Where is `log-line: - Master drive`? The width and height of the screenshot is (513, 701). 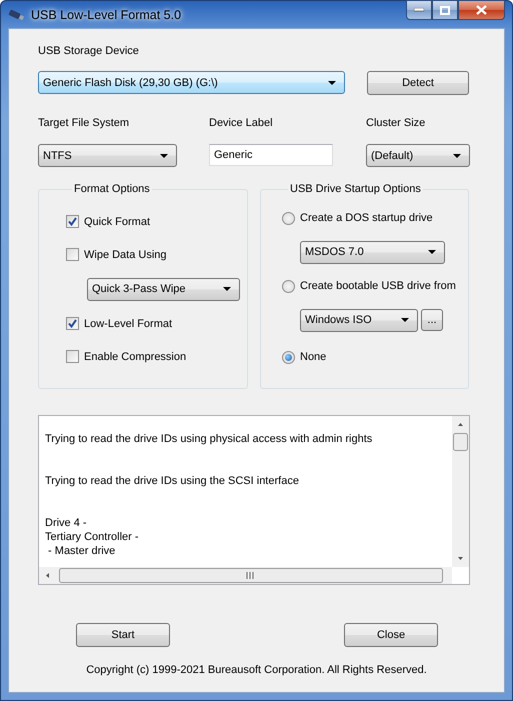 log-line: - Master drive is located at coordinates (81, 551).